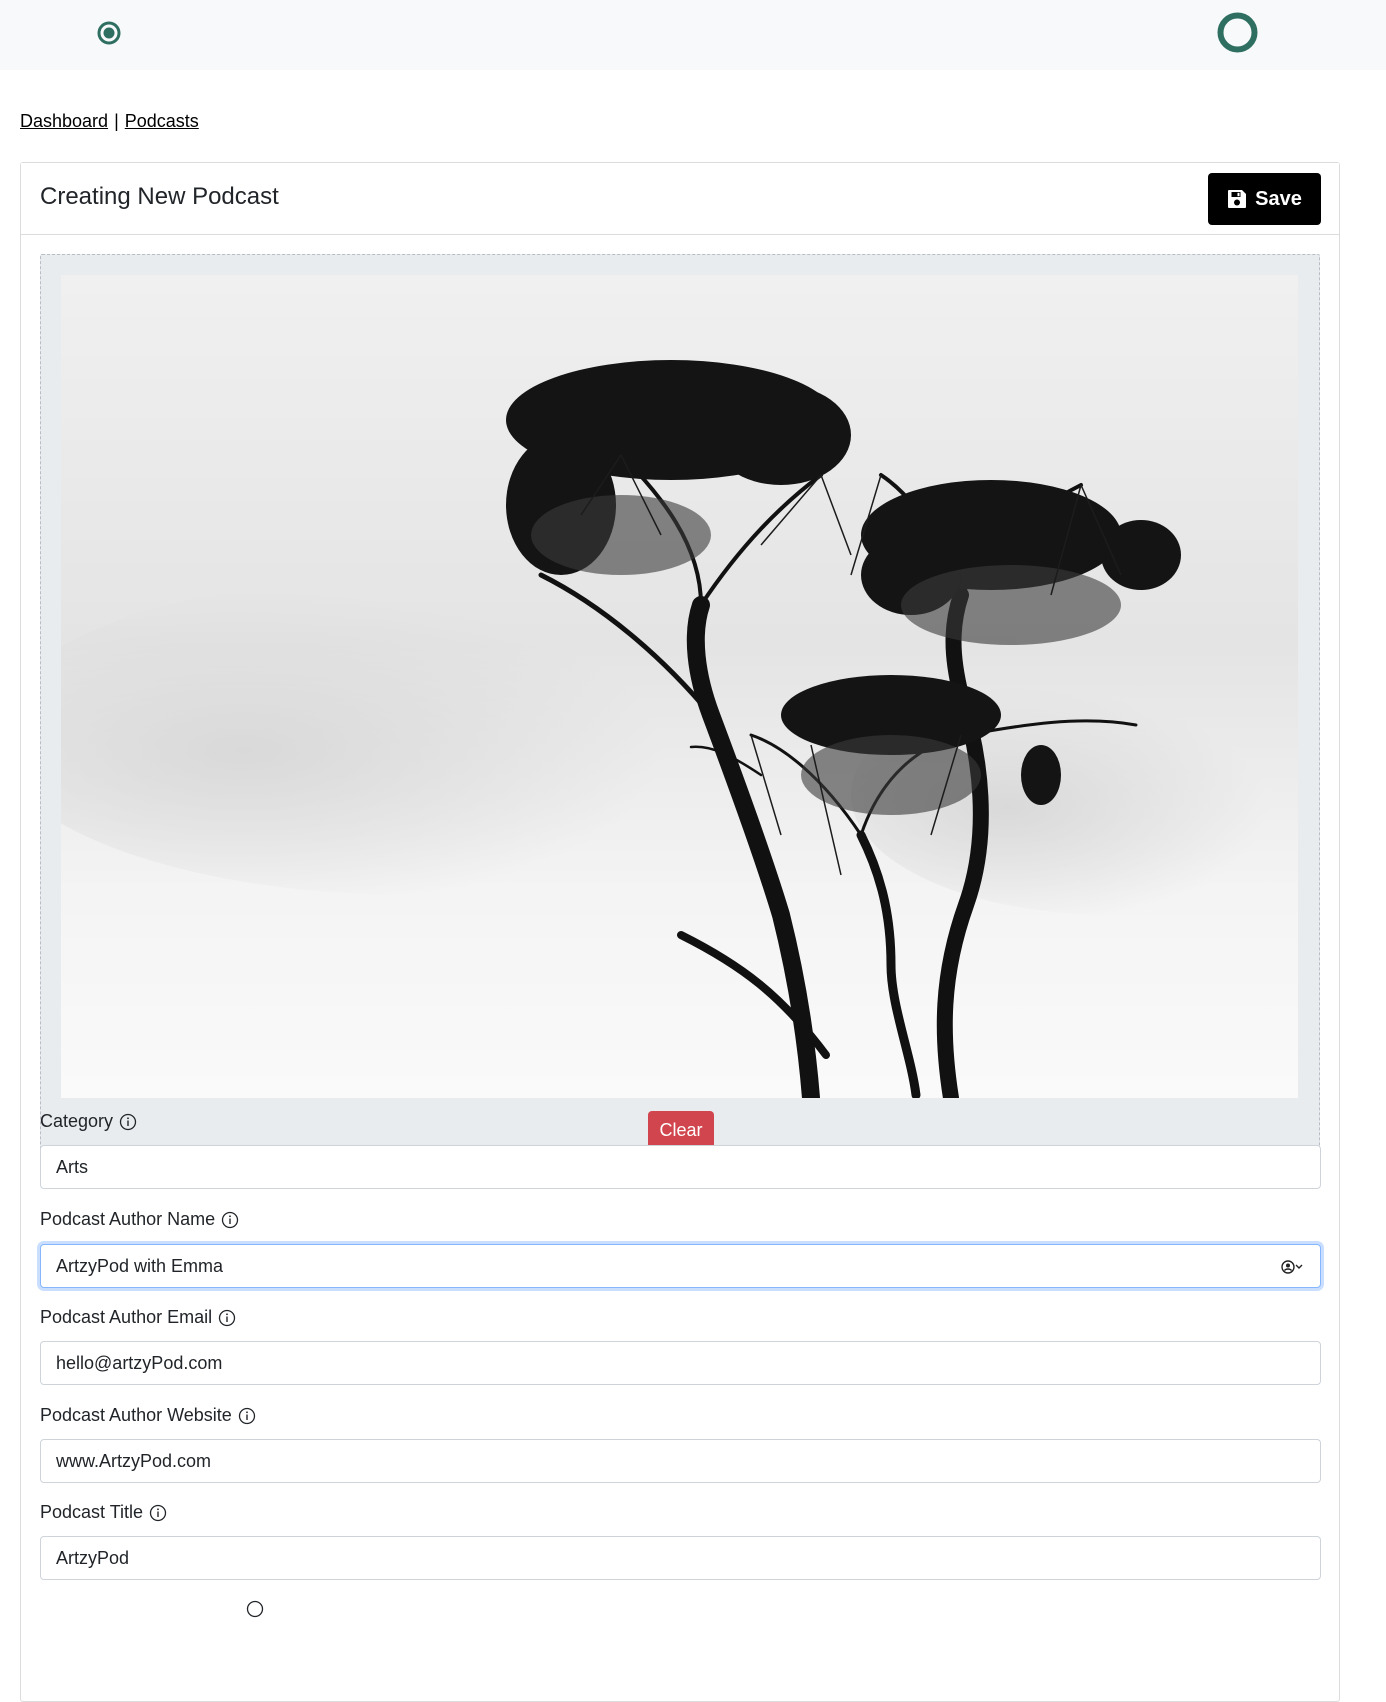  What do you see at coordinates (680, 1558) in the screenshot?
I see `podcast-title-input: ArtzyPod` at bounding box center [680, 1558].